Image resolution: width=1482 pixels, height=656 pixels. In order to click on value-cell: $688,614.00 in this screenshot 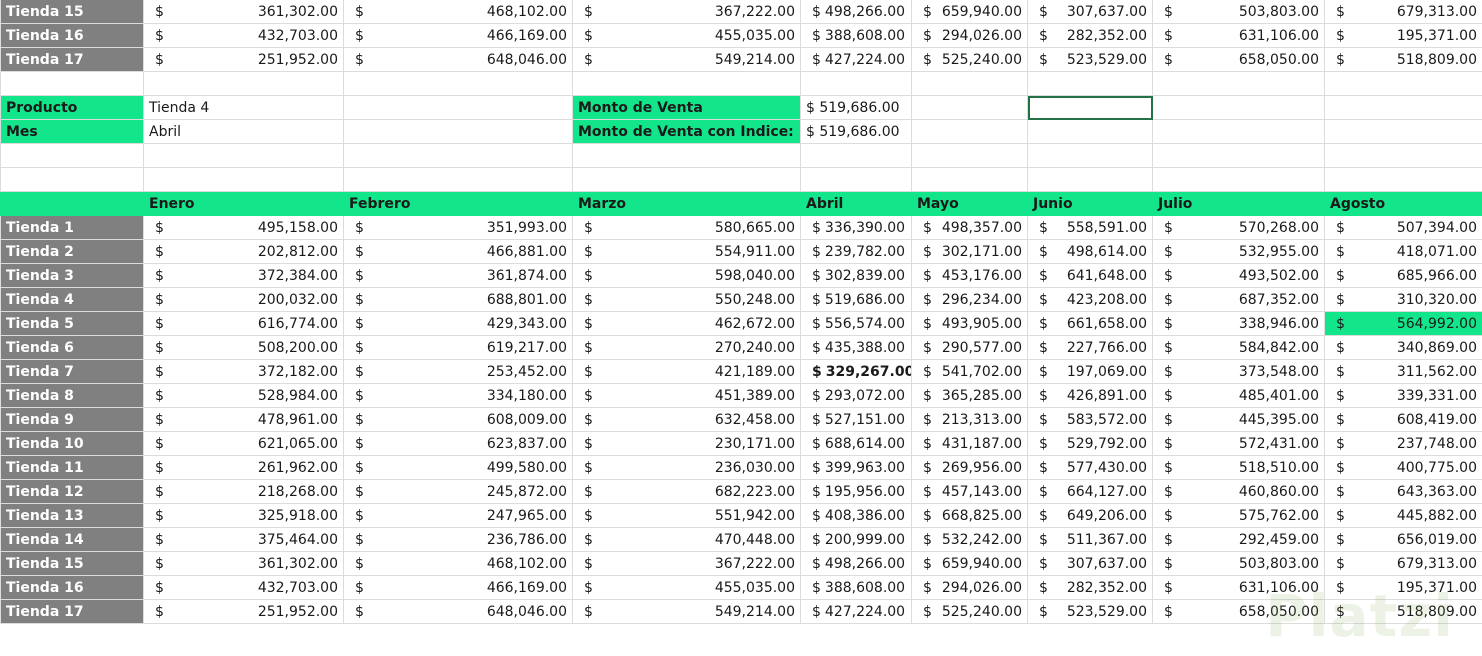, I will do `click(856, 443)`.